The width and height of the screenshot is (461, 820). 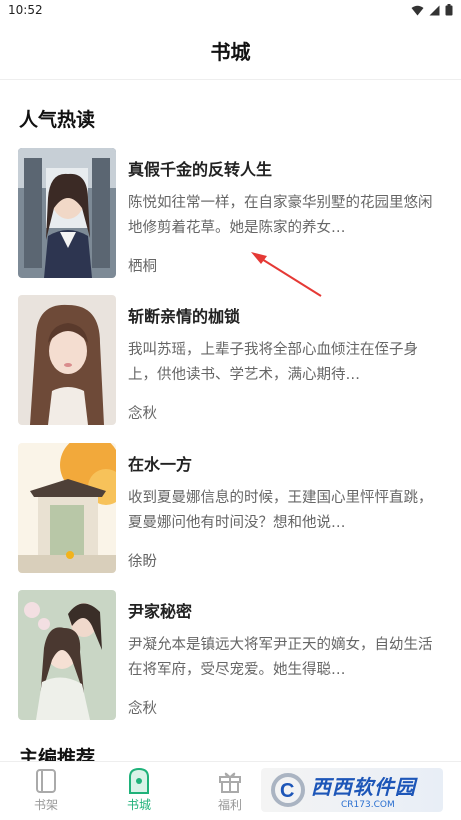 What do you see at coordinates (45, 805) in the screenshot?
I see `tab-label: 书架` at bounding box center [45, 805].